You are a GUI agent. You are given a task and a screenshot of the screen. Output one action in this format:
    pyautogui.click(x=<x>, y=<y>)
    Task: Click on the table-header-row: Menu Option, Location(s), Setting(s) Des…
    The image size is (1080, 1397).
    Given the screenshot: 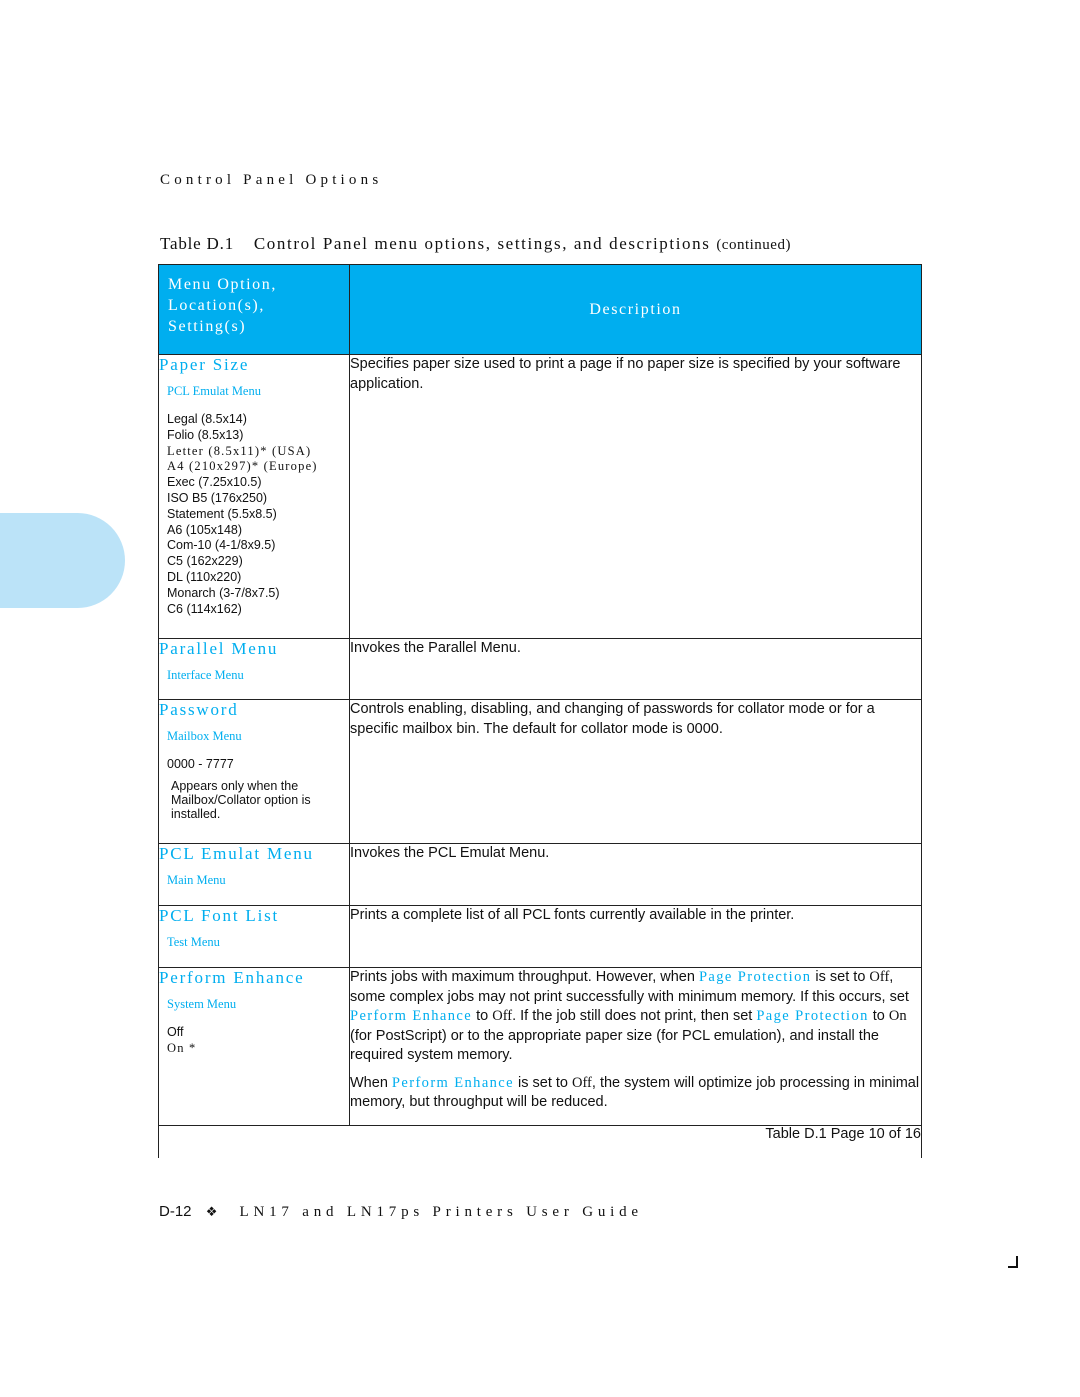 What is the action you would take?
    pyautogui.click(x=540, y=309)
    